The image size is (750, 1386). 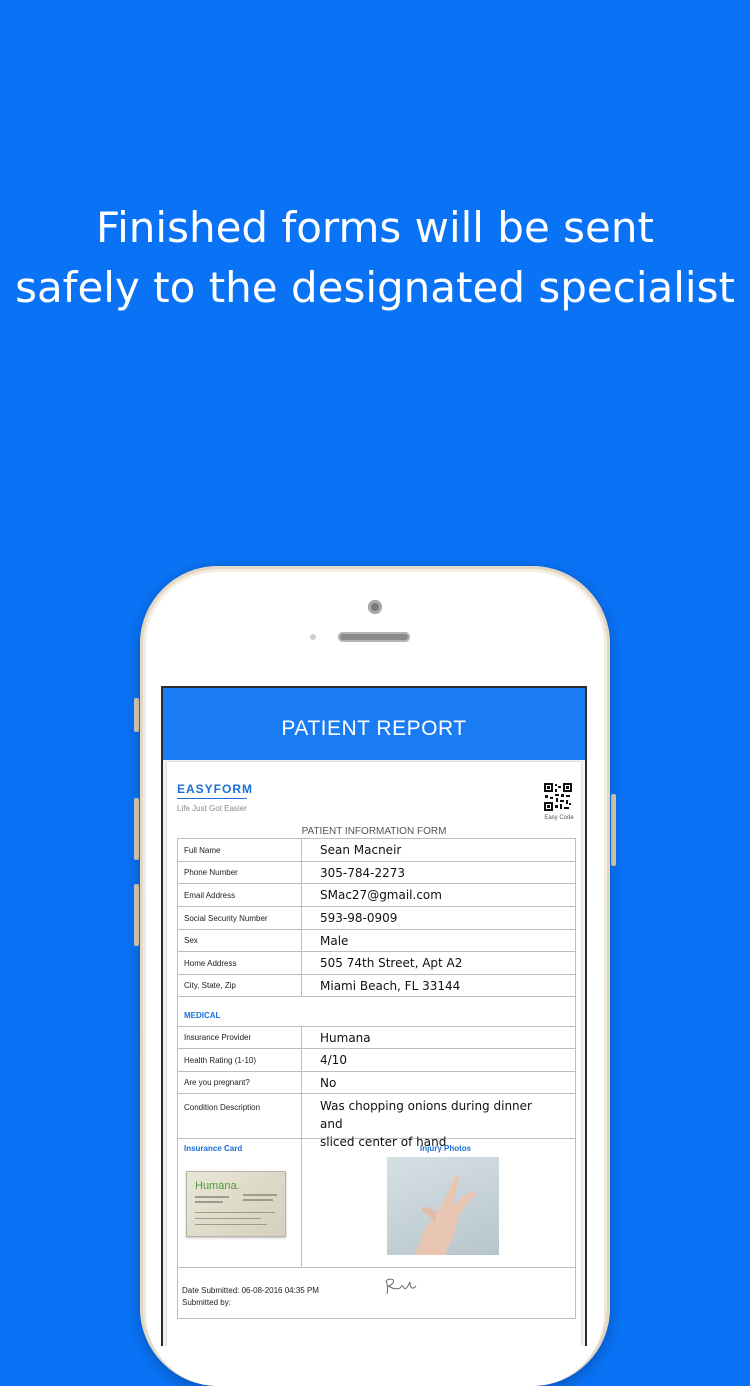 I want to click on table-row: Phone Number 305-784-2273, so click(x=376, y=873).